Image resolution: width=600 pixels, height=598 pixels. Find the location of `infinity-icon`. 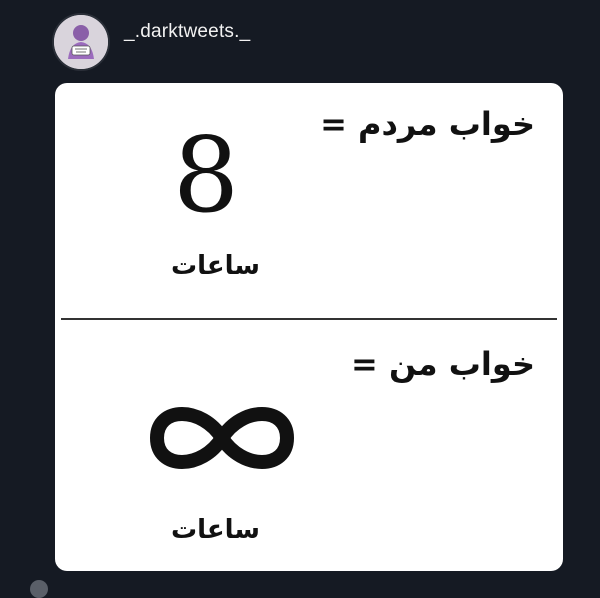

infinity-icon is located at coordinates (222, 440).